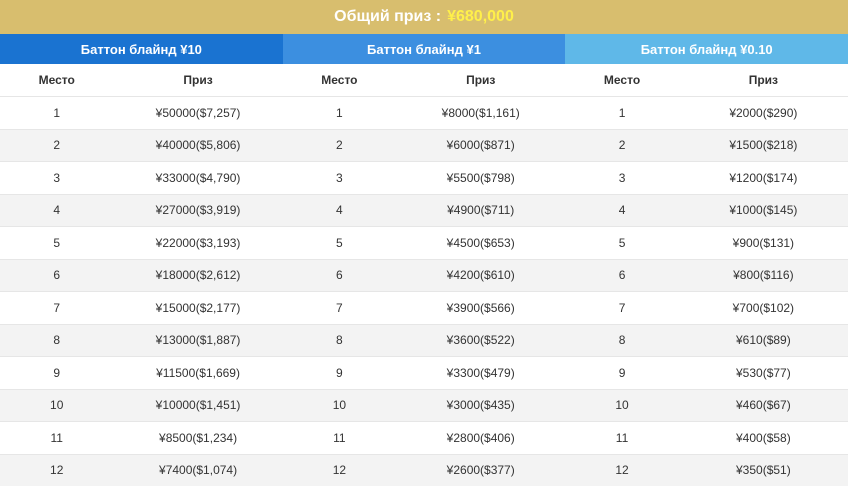  I want to click on table-row: 4 ¥27000($3,919), so click(141, 210).